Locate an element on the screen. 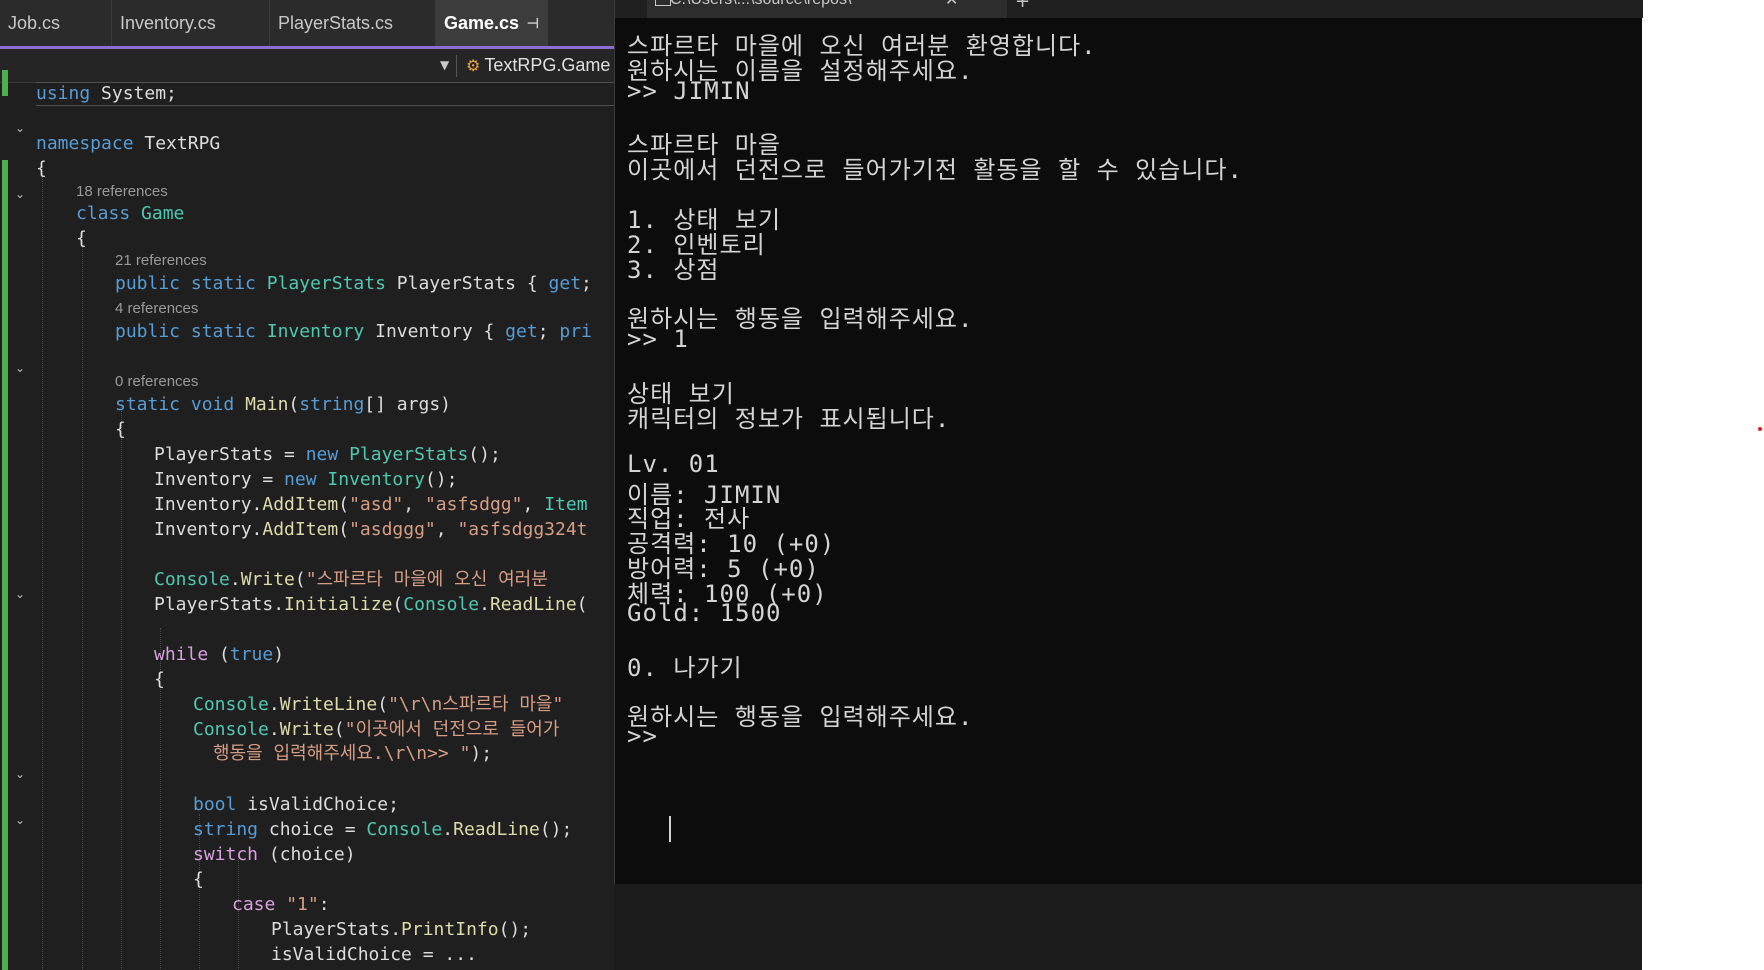 The height and width of the screenshot is (970, 1764). console-line: 원하시는 행동을 입력해주세요. is located at coordinates (800, 717).